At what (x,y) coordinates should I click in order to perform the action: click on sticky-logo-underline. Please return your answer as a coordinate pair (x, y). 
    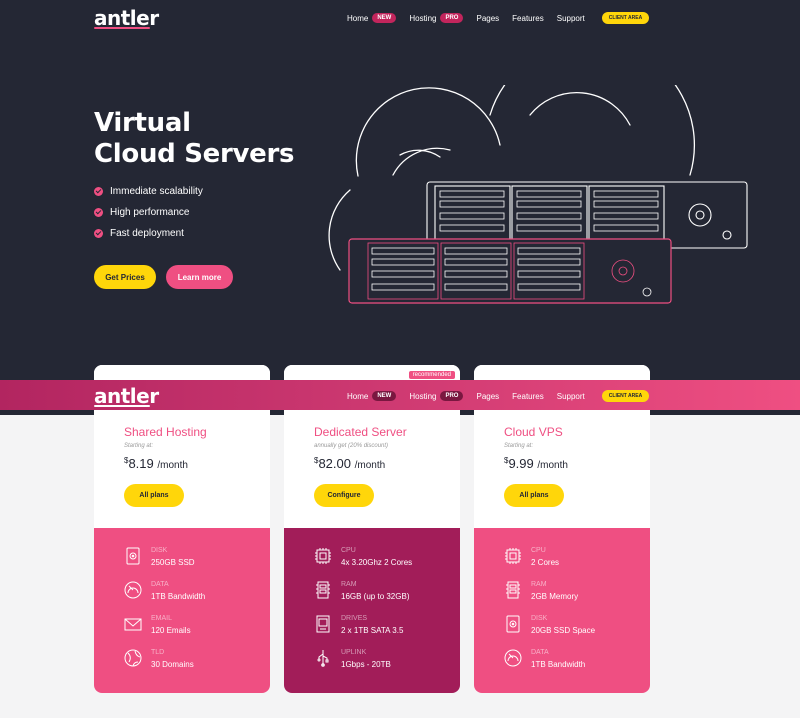
    Looking at the image, I should click on (122, 406).